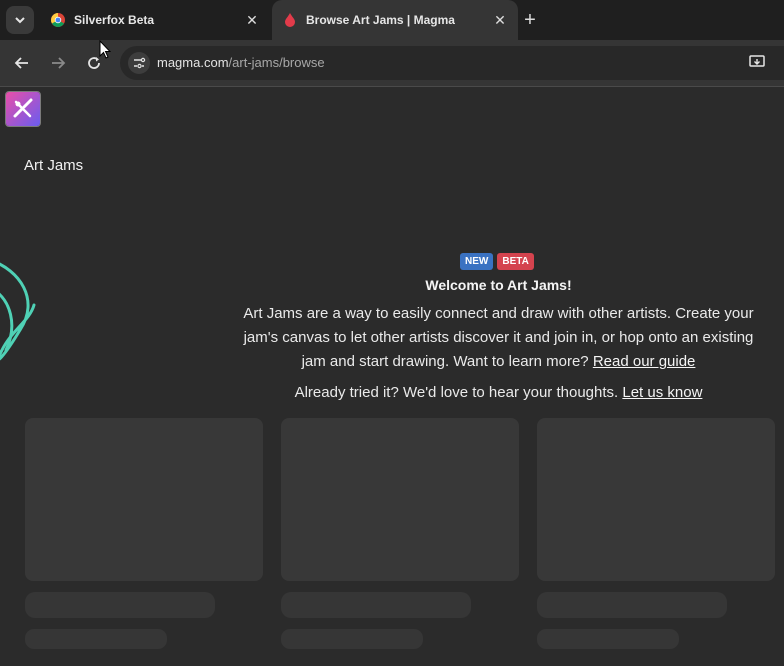 This screenshot has height=666, width=784. What do you see at coordinates (18, 311) in the screenshot?
I see `swirl-illustration` at bounding box center [18, 311].